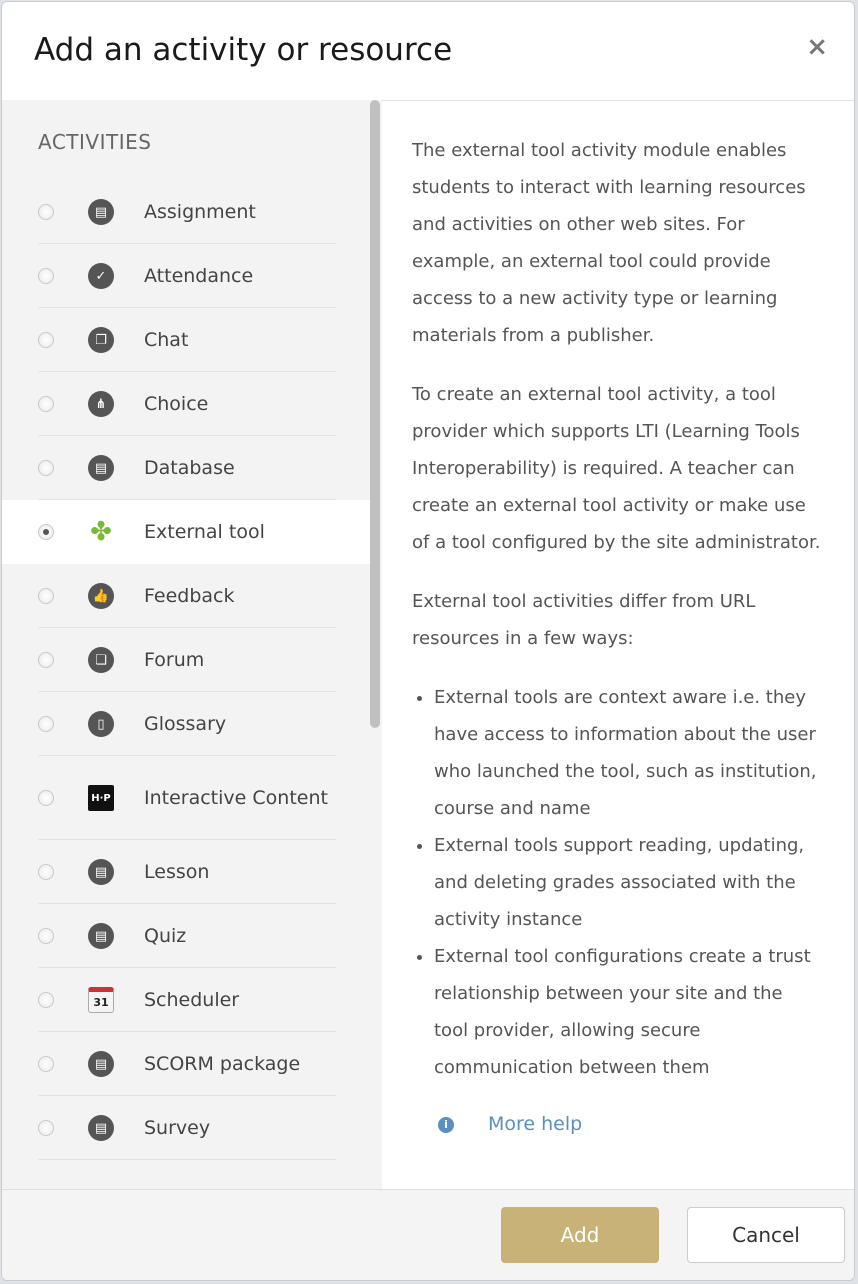 This screenshot has height=1284, width=858. I want to click on activity-item: 31 Scheduler, so click(186, 1000).